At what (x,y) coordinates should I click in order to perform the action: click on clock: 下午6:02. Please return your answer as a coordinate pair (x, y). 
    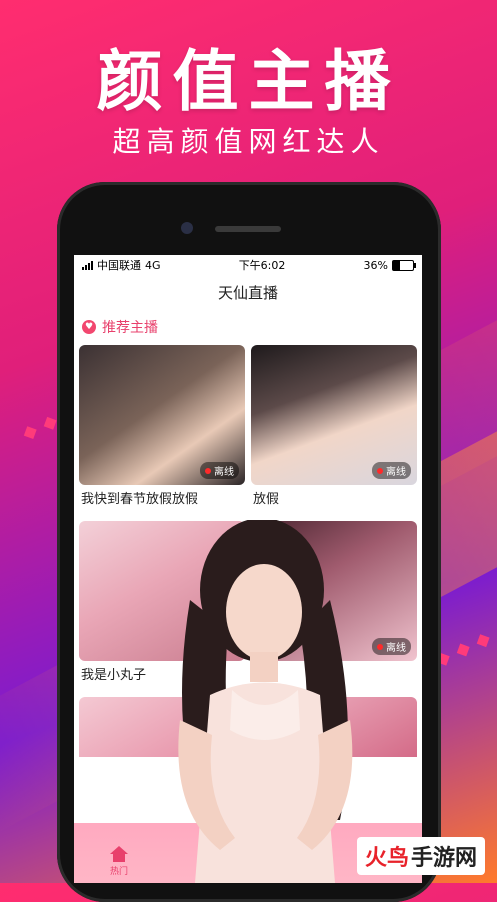
    Looking at the image, I should click on (262, 265).